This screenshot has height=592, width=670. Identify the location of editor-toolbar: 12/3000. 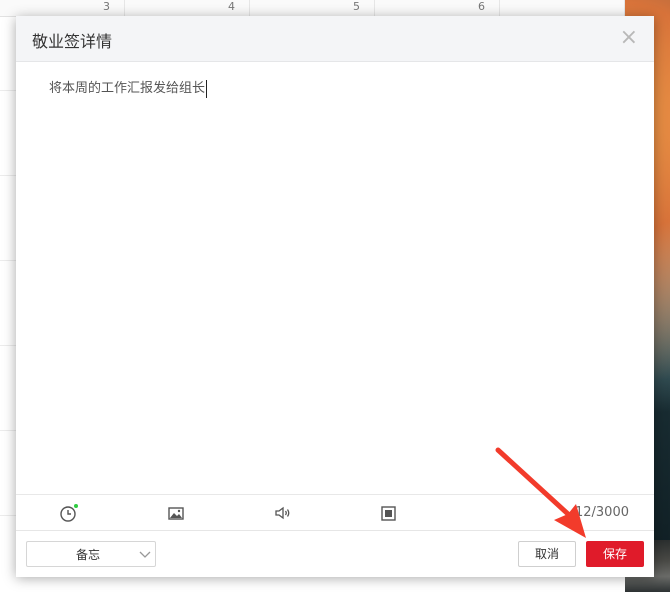
(335, 512).